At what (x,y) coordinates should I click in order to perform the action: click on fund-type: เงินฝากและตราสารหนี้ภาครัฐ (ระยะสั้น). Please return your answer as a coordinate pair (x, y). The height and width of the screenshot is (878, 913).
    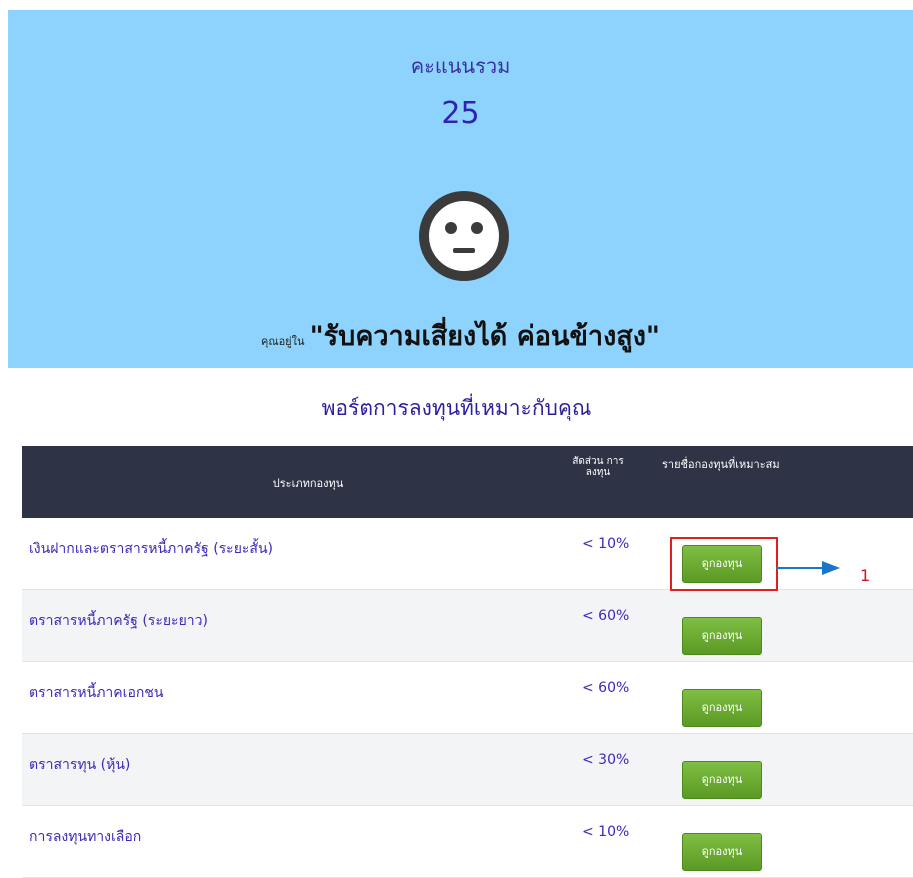
    Looking at the image, I should click on (151, 549).